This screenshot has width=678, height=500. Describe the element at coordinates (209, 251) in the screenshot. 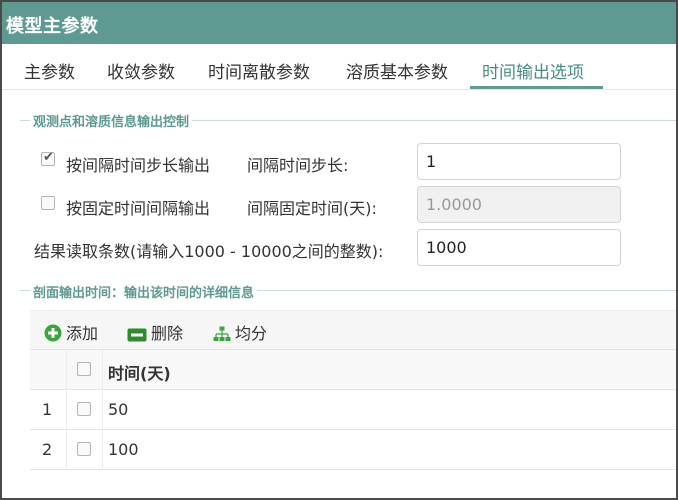

I see `read-count-label: 结果读取条数(请输入1000 - 10000之间的整数):` at that location.